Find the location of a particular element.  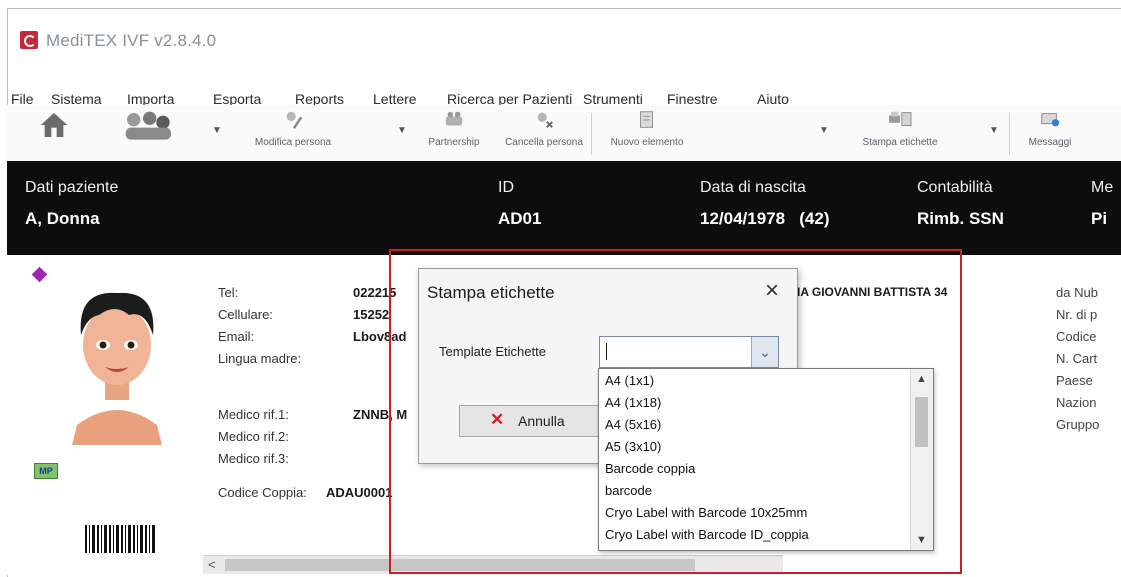

medico3-label: Medico rif.3: is located at coordinates (253, 458).